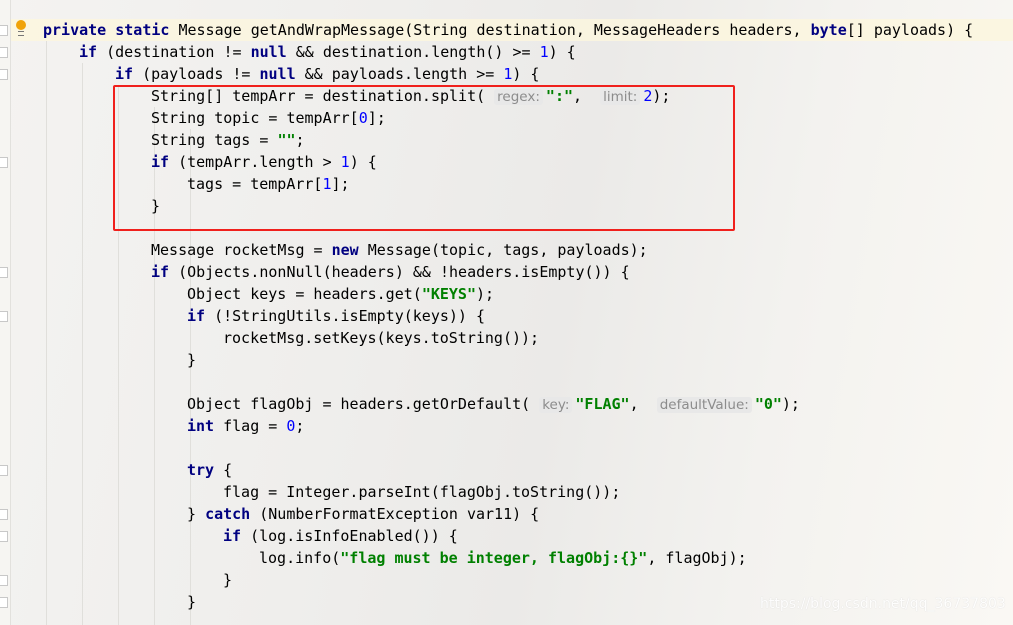 This screenshot has height=625, width=1013. Describe the element at coordinates (399, 74) in the screenshot. I see `code-text: && payloads.length >=` at that location.